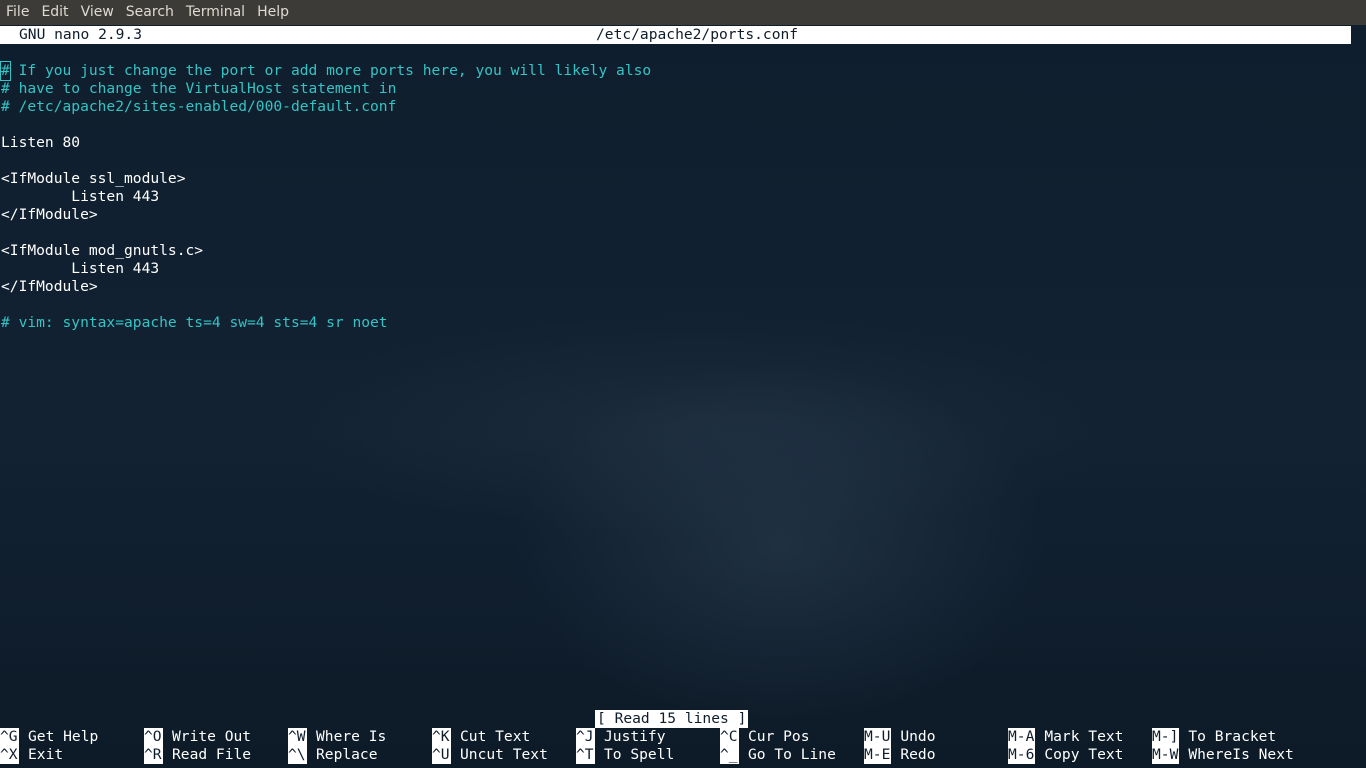  What do you see at coordinates (1232, 736) in the screenshot?
I see `shortcut-label: To Bracket` at bounding box center [1232, 736].